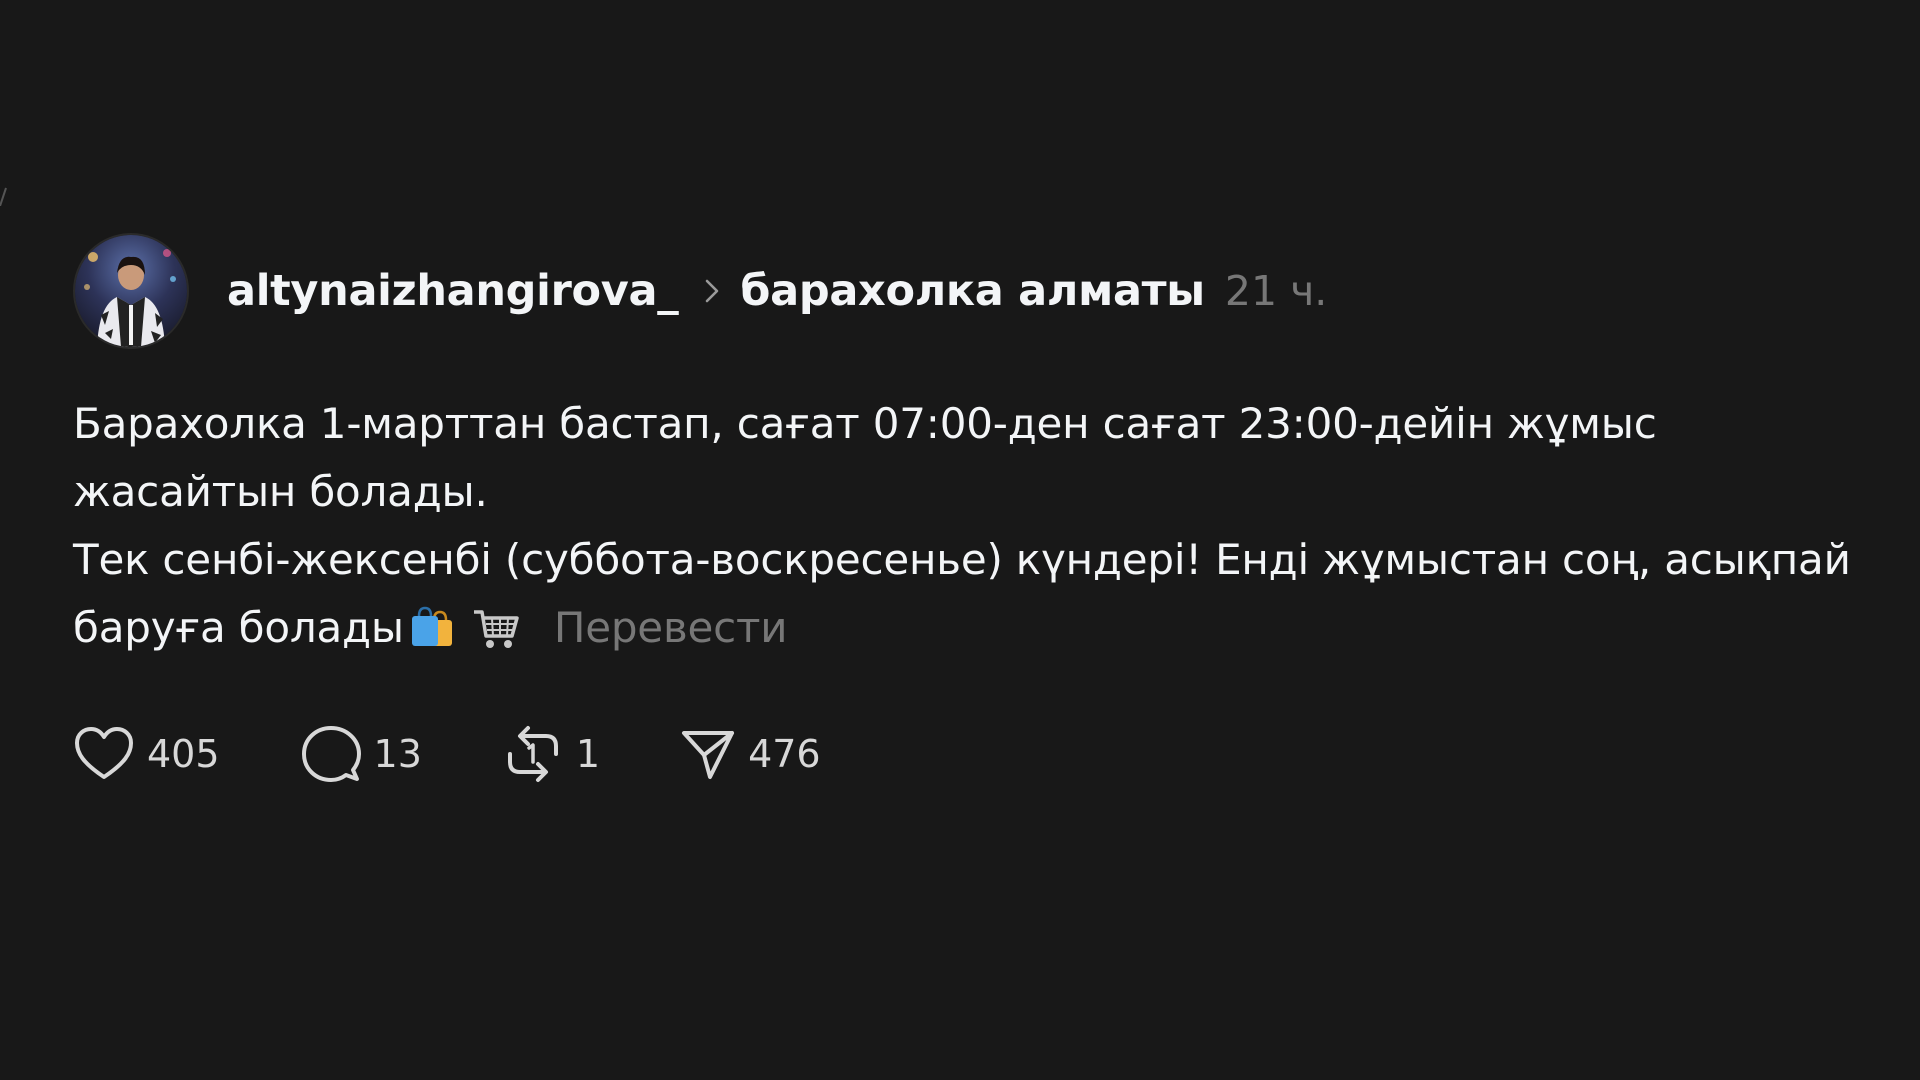 The image size is (1920, 1080). Describe the element at coordinates (183, 754) in the screenshot. I see `like-count: 405` at that location.